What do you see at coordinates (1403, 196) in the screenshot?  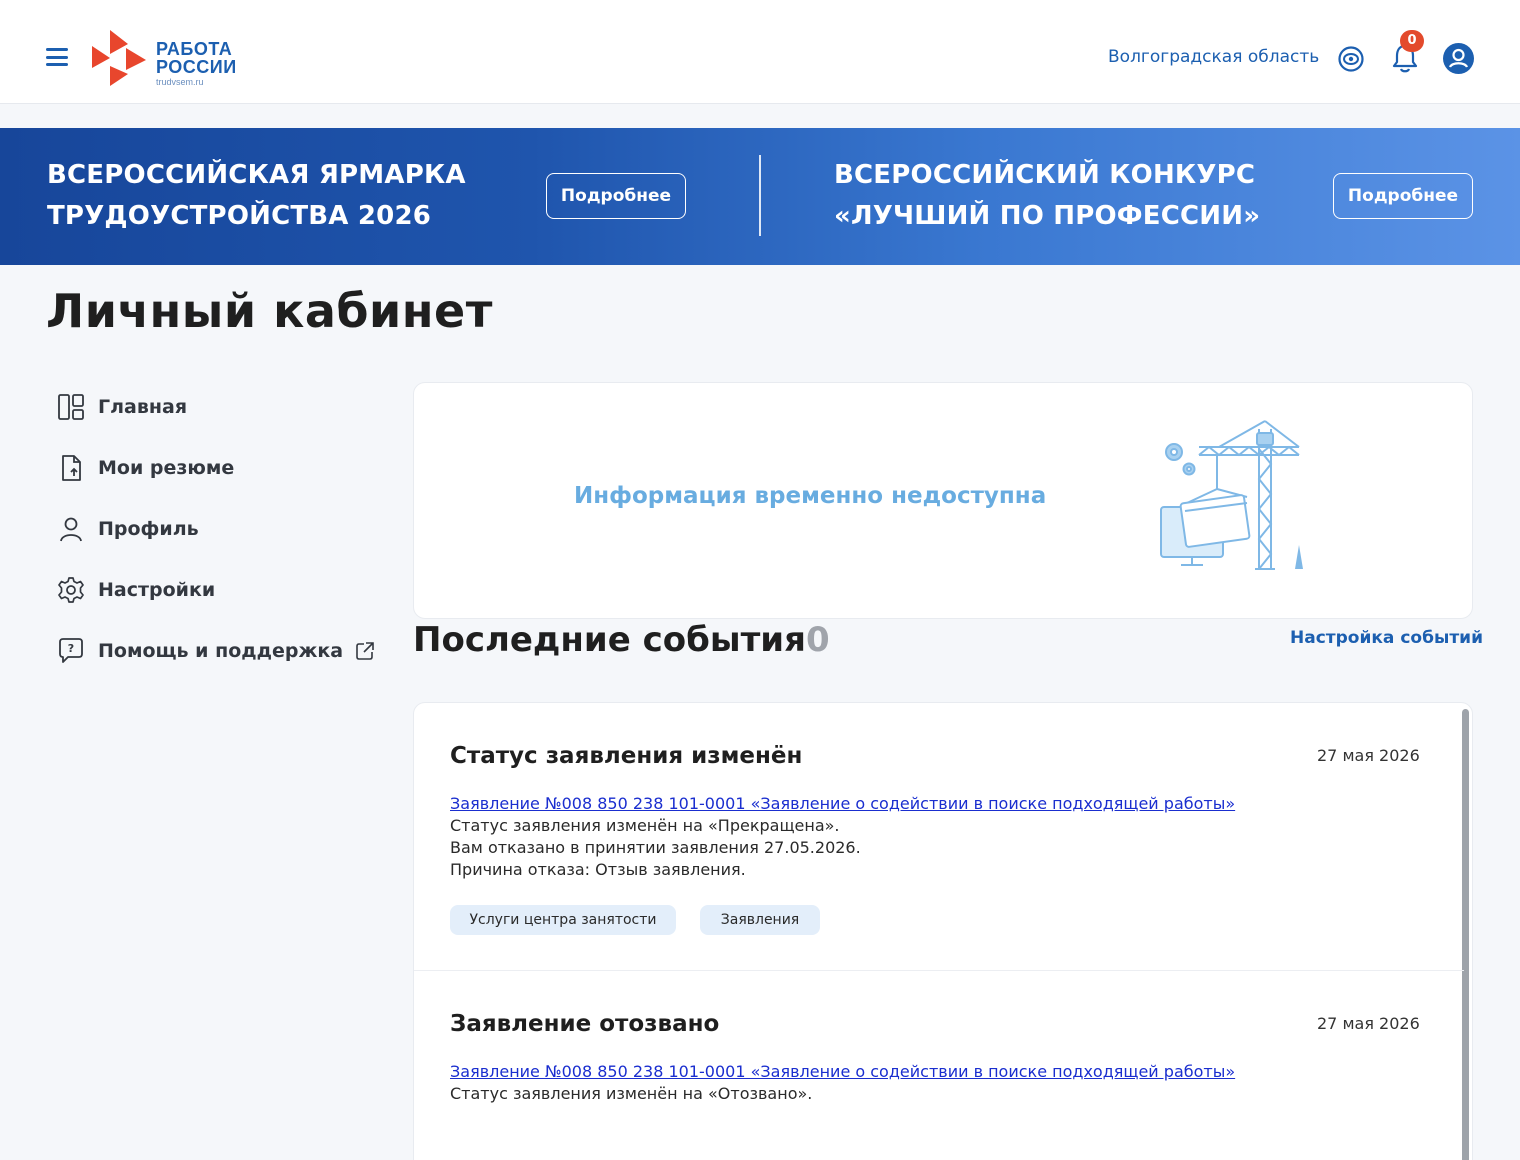 I see `banner-right-more-button: Подробнее` at bounding box center [1403, 196].